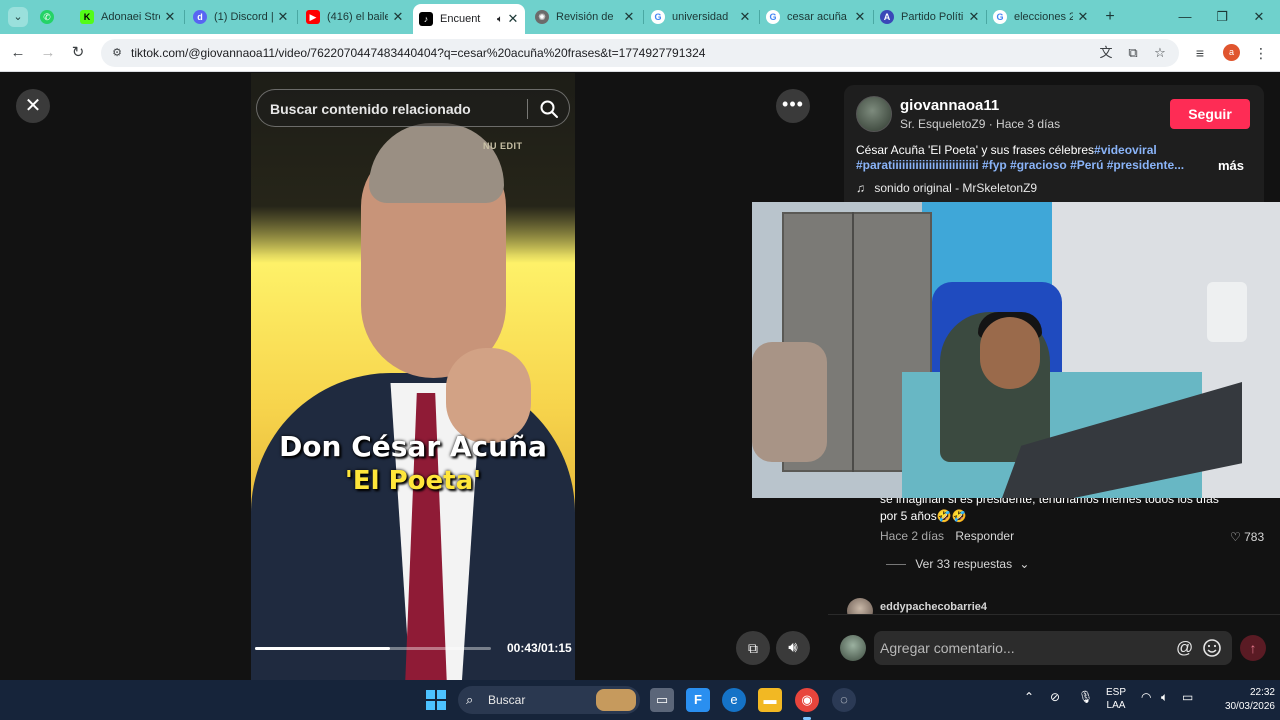  What do you see at coordinates (980, 124) in the screenshot?
I see `author-subtitle: Sr. EsqueletoZ9 · Hace 3 días` at bounding box center [980, 124].